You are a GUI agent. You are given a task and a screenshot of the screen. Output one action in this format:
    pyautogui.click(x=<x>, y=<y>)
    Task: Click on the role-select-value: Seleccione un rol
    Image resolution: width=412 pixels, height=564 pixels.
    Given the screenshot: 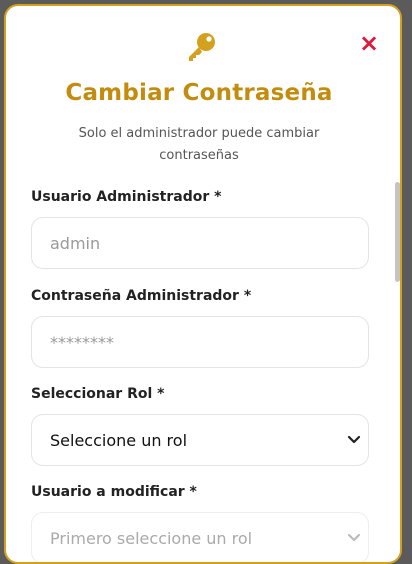 What is the action you would take?
    pyautogui.click(x=119, y=440)
    